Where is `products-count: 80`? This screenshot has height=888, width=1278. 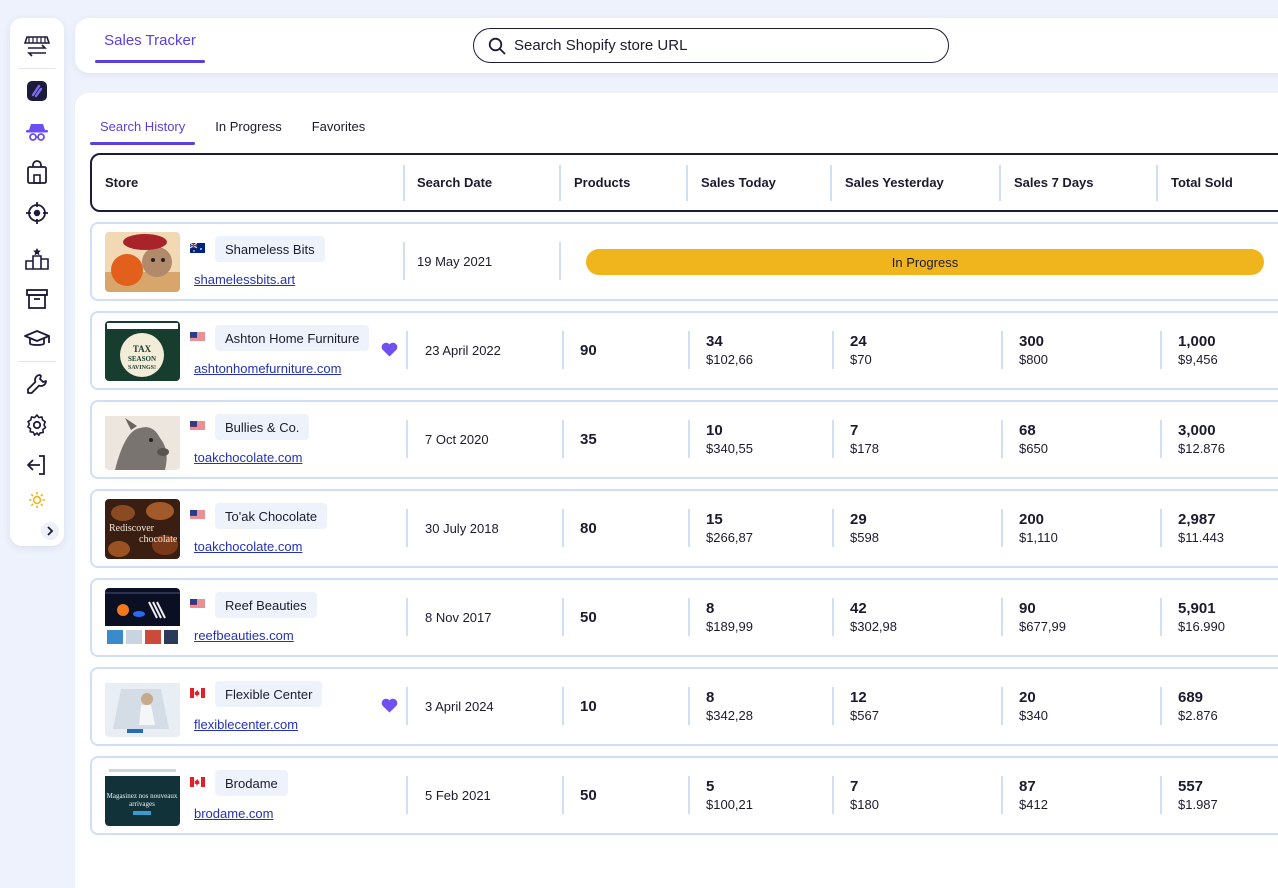 products-count: 80 is located at coordinates (588, 528).